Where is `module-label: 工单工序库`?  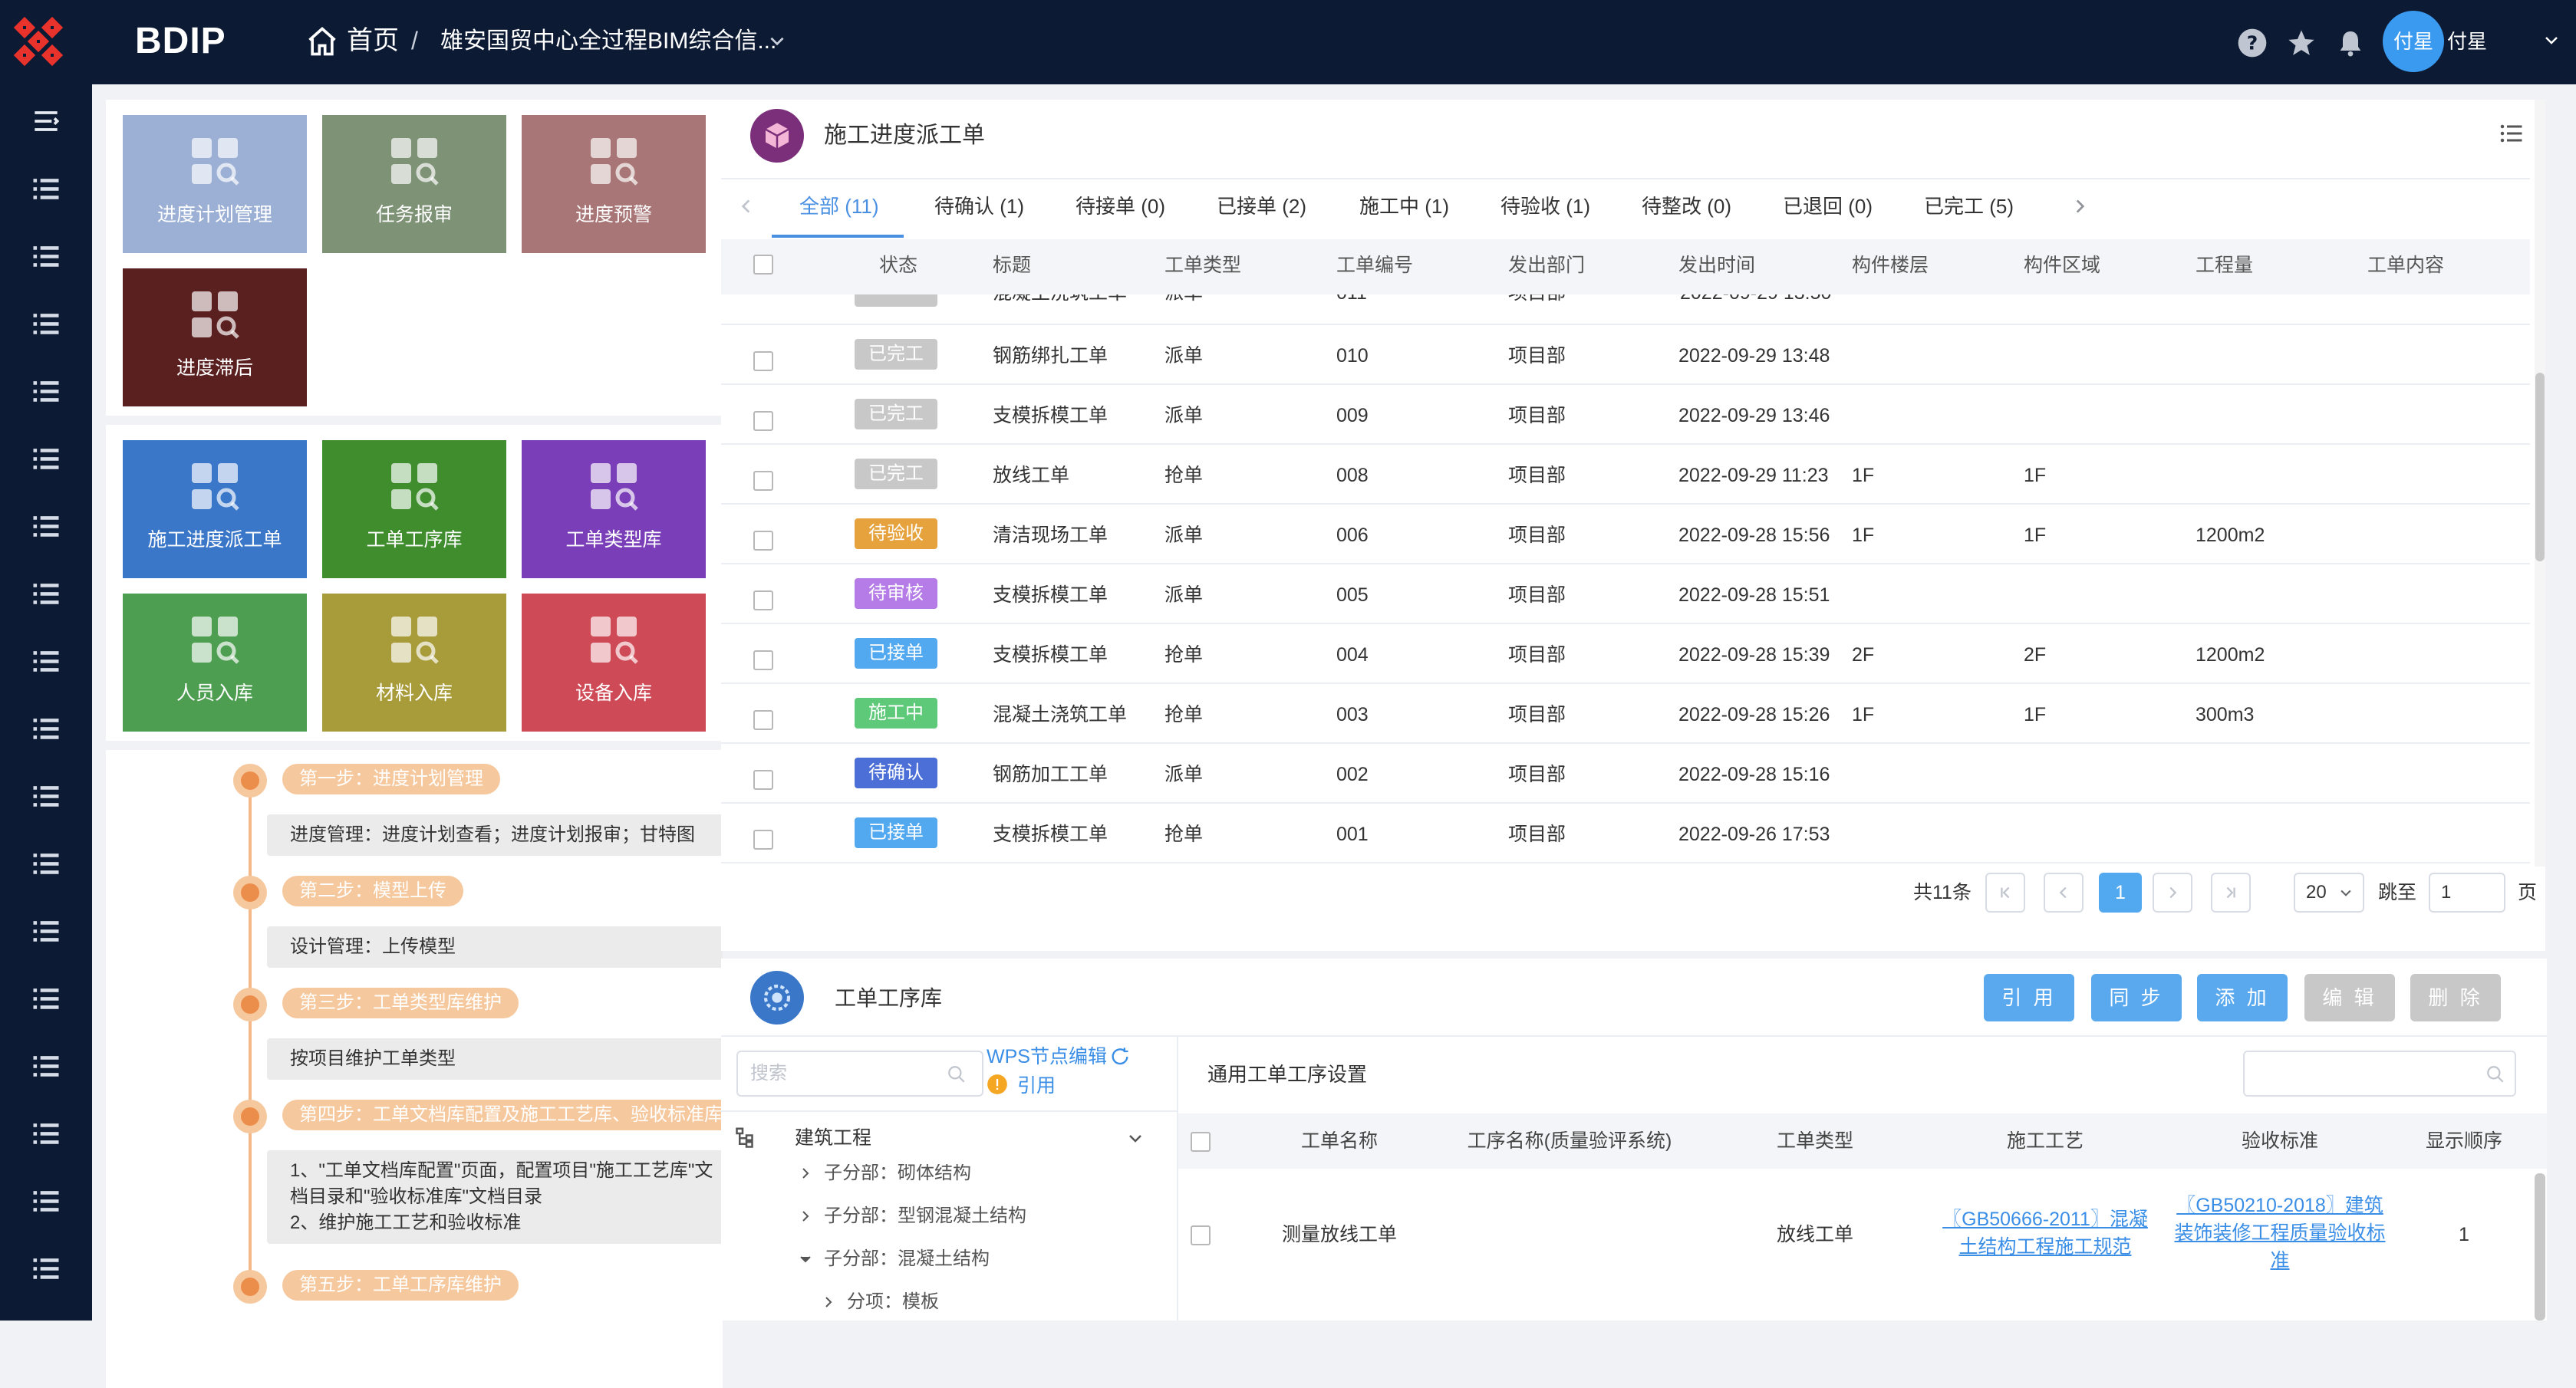
module-label: 工单工序库 is located at coordinates (414, 540).